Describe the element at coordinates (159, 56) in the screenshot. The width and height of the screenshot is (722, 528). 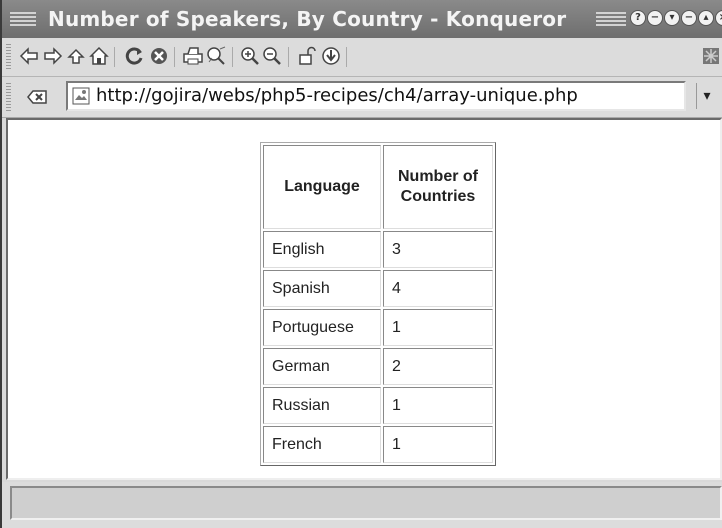
I see `stop-icon` at that location.